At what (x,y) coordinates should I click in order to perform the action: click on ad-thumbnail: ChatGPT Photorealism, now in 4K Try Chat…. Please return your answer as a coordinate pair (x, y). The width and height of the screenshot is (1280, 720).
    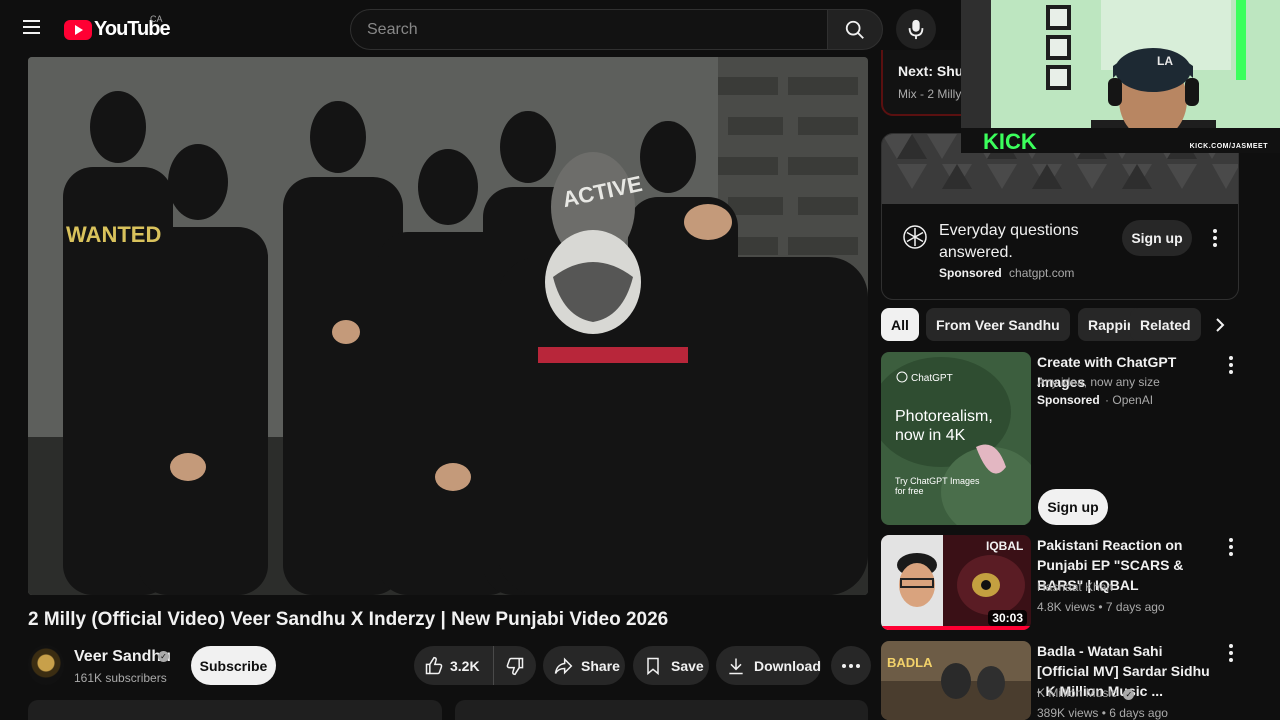
    Looking at the image, I should click on (956, 438).